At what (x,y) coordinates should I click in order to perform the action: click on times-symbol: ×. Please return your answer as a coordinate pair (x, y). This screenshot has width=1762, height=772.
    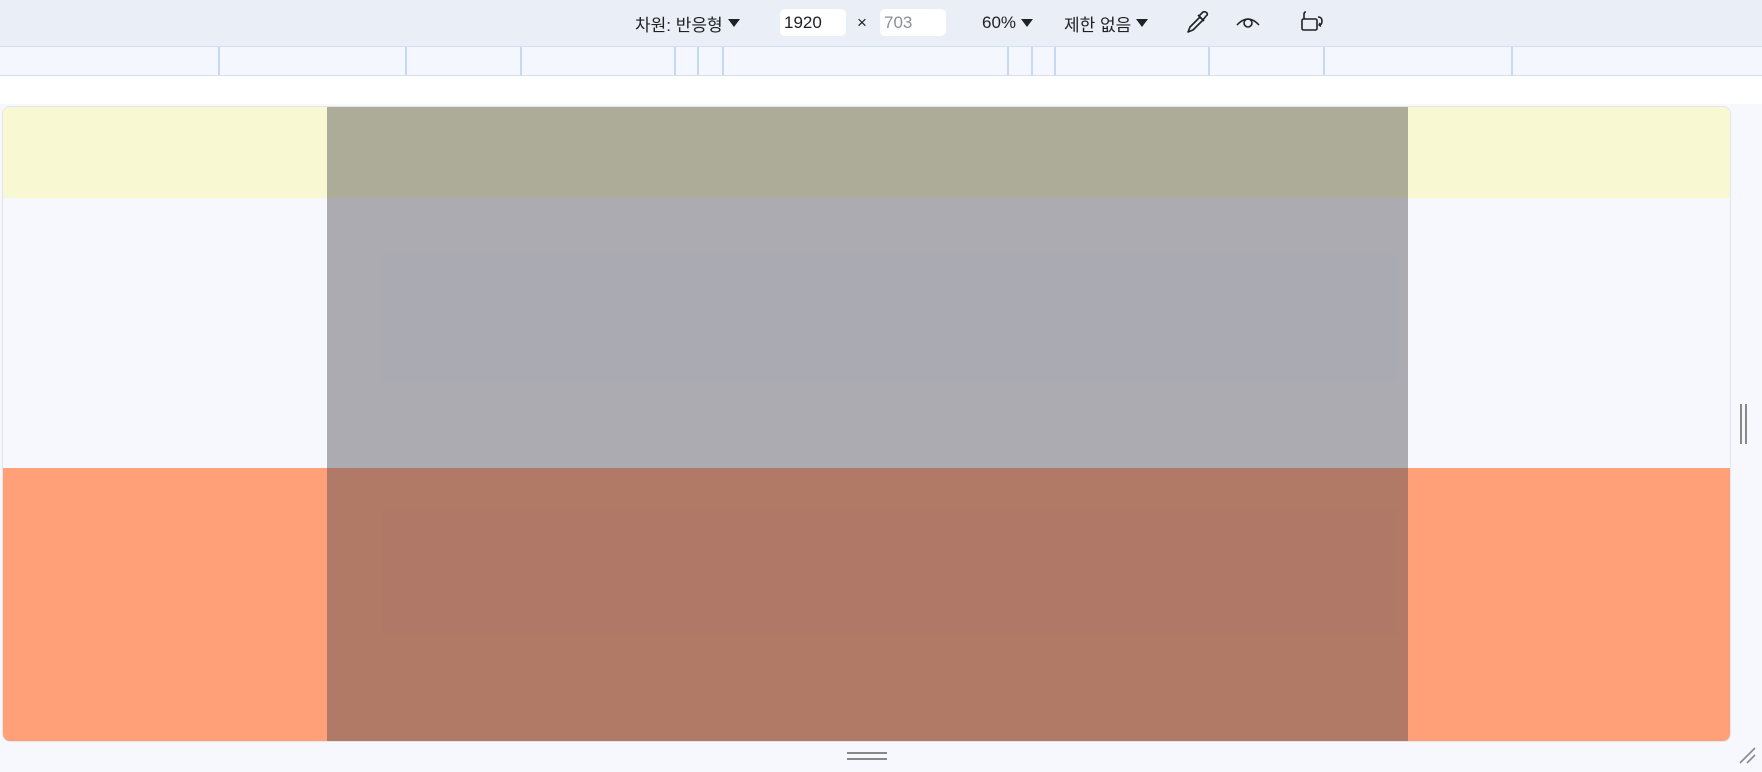
    Looking at the image, I should click on (862, 23).